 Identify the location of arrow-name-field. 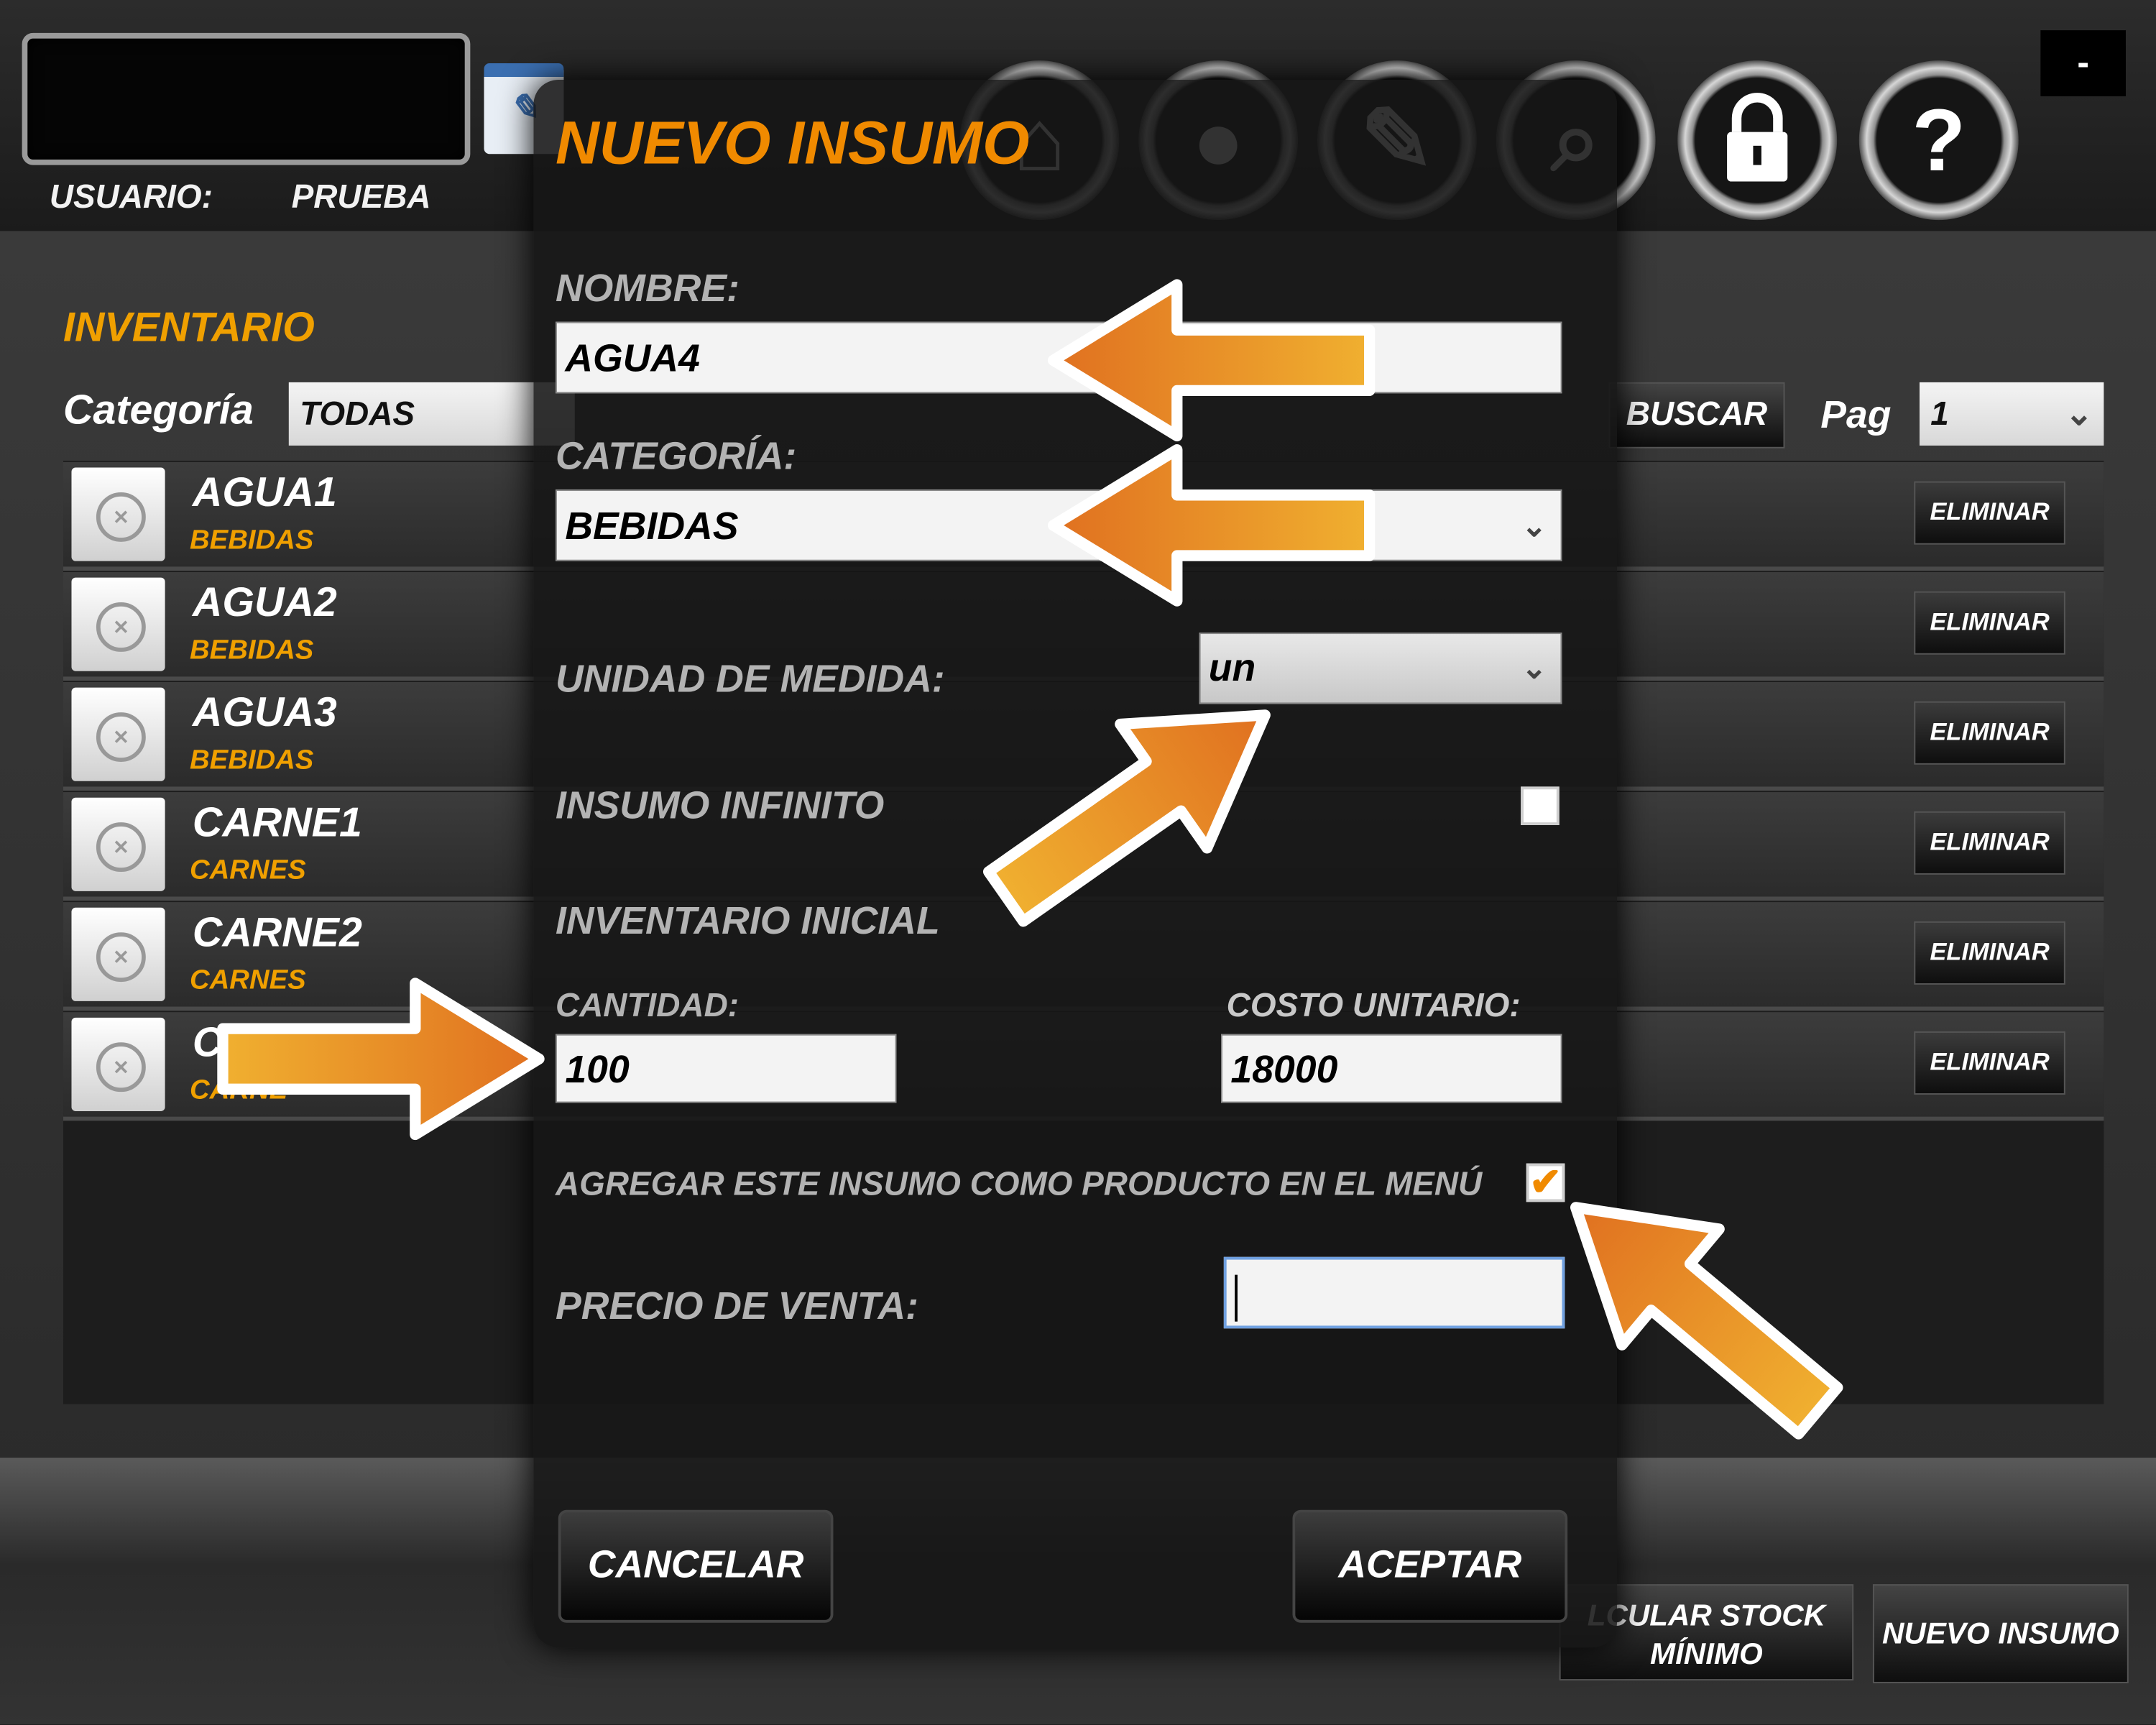
(1212, 360).